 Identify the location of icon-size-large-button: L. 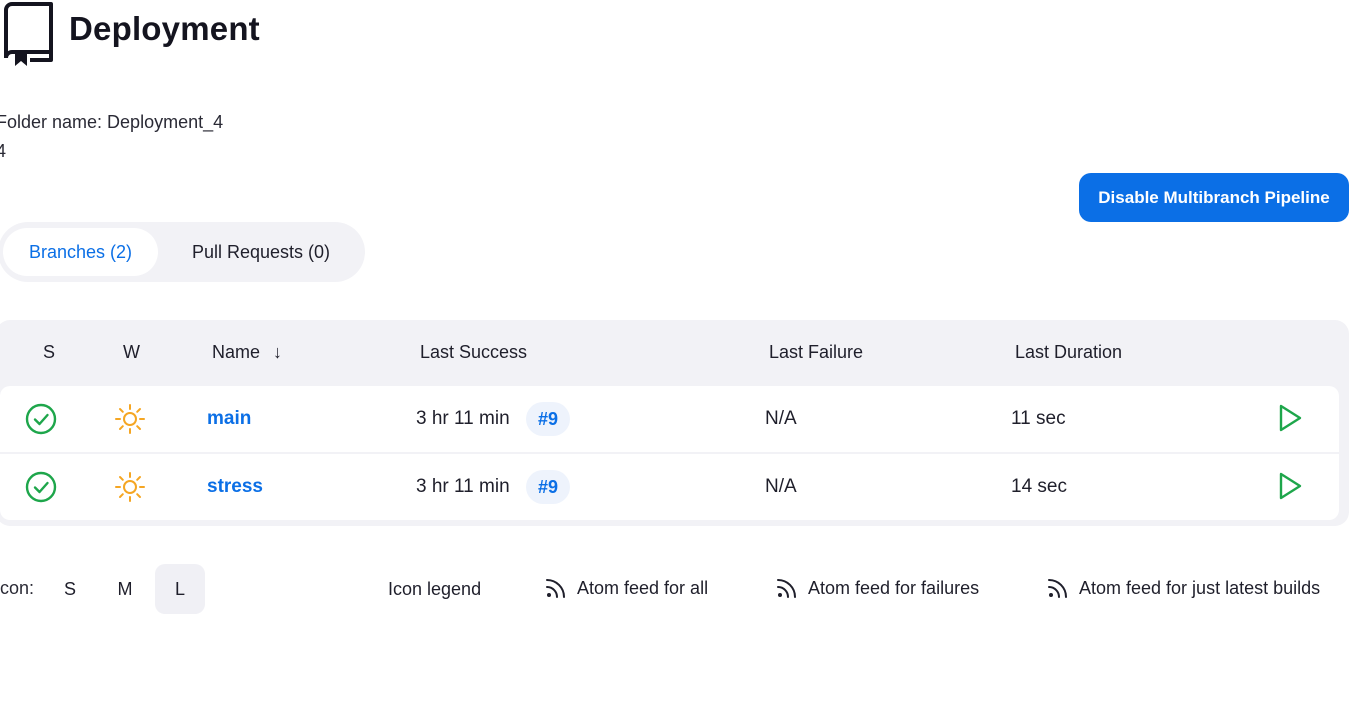
(180, 589).